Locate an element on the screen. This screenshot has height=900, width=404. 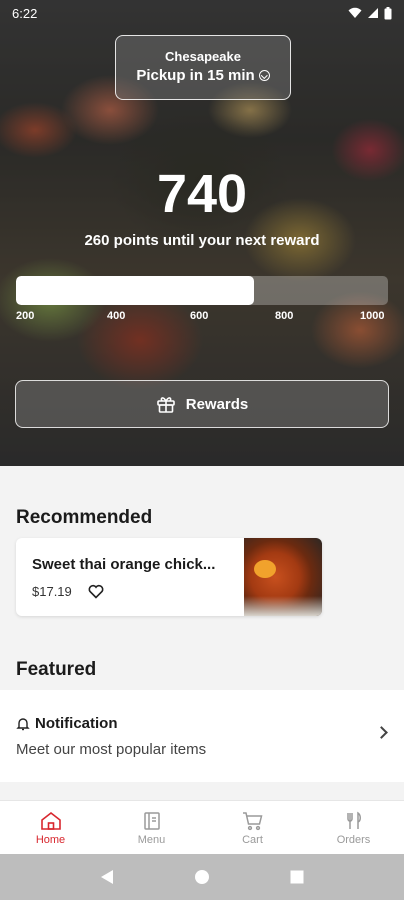
rewards-progress-bar is located at coordinates (202, 290).